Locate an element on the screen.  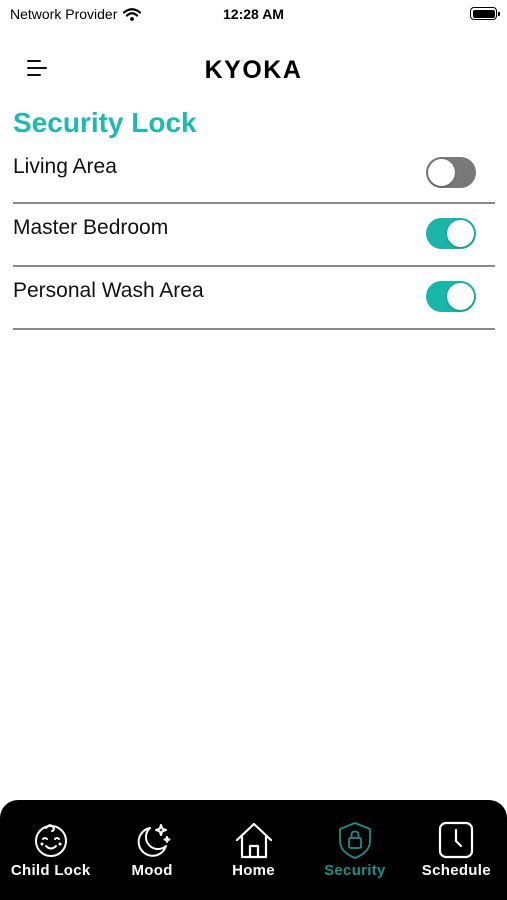
room-label: Master Bedroom is located at coordinates (91, 227).